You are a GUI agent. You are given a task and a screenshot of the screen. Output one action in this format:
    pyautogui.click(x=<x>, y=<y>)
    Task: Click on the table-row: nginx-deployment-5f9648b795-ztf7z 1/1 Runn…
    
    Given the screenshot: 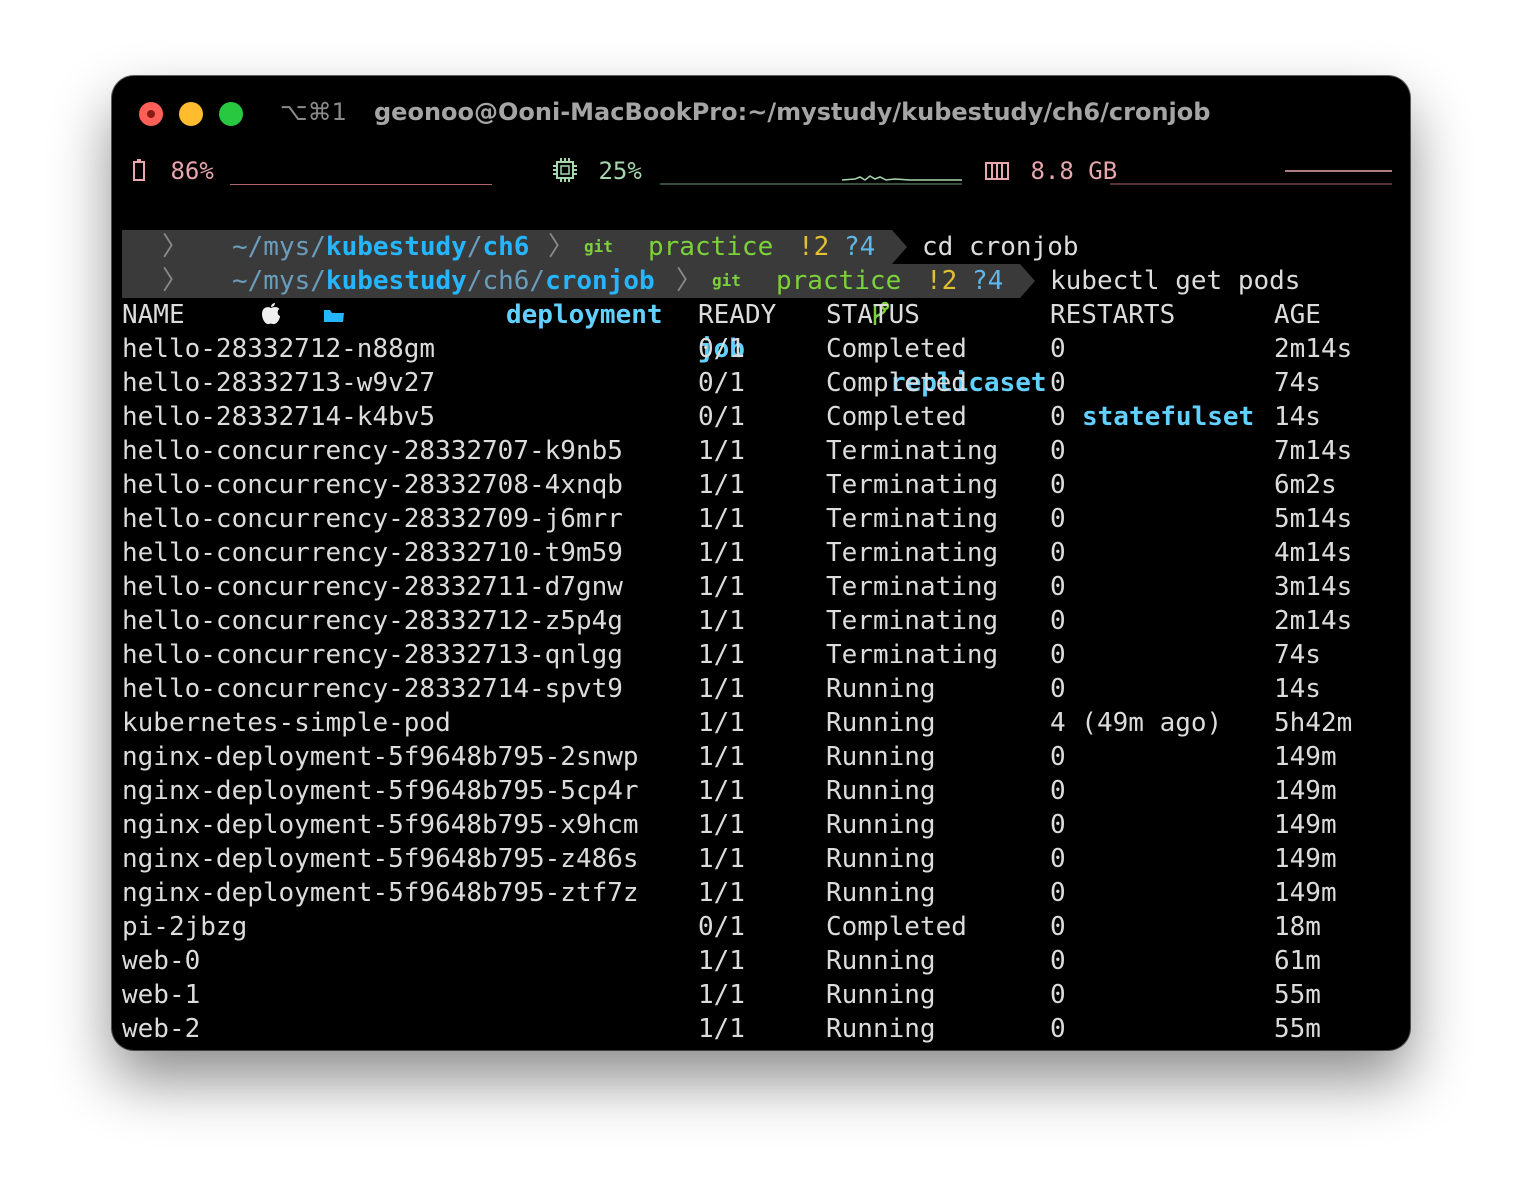 What is the action you would take?
    pyautogui.click(x=762, y=893)
    